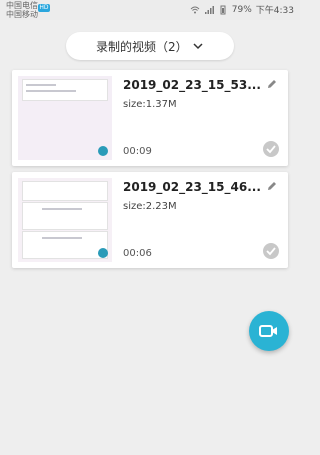 The width and height of the screenshot is (320, 455). Describe the element at coordinates (209, 9) in the screenshot. I see `signal-icon` at that location.